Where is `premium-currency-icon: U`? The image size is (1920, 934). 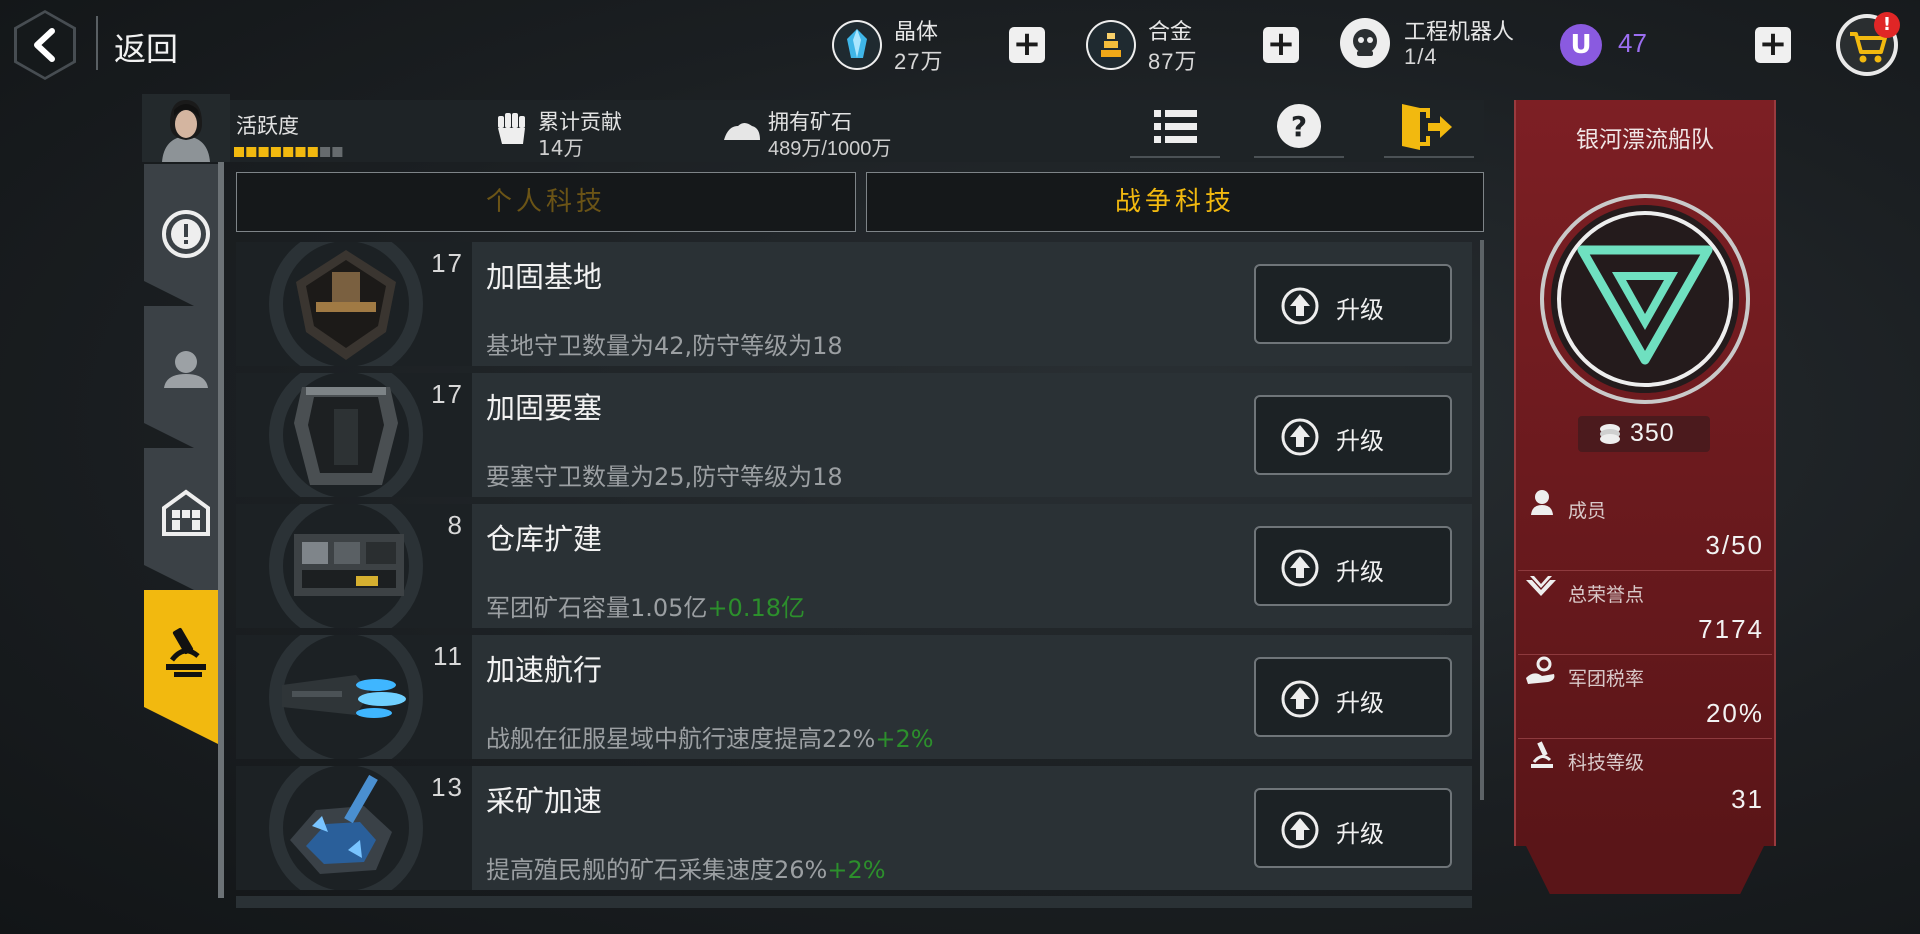 premium-currency-icon: U is located at coordinates (1581, 45).